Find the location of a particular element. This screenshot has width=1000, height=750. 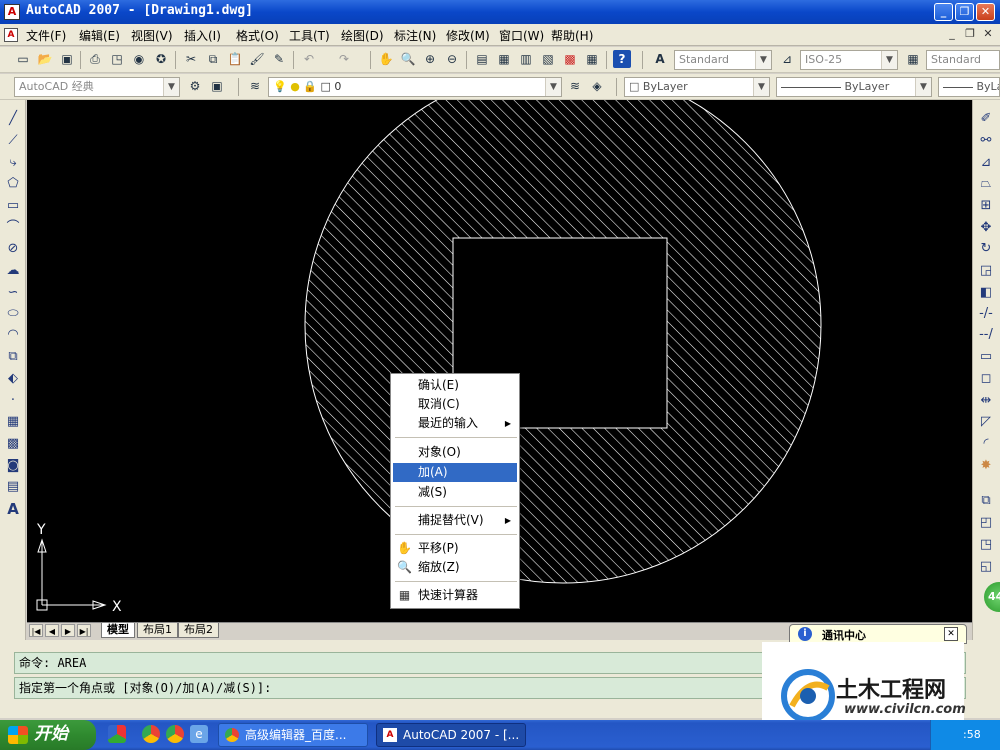

menu-item-enter: 确认(E) is located at coordinates (455, 385).